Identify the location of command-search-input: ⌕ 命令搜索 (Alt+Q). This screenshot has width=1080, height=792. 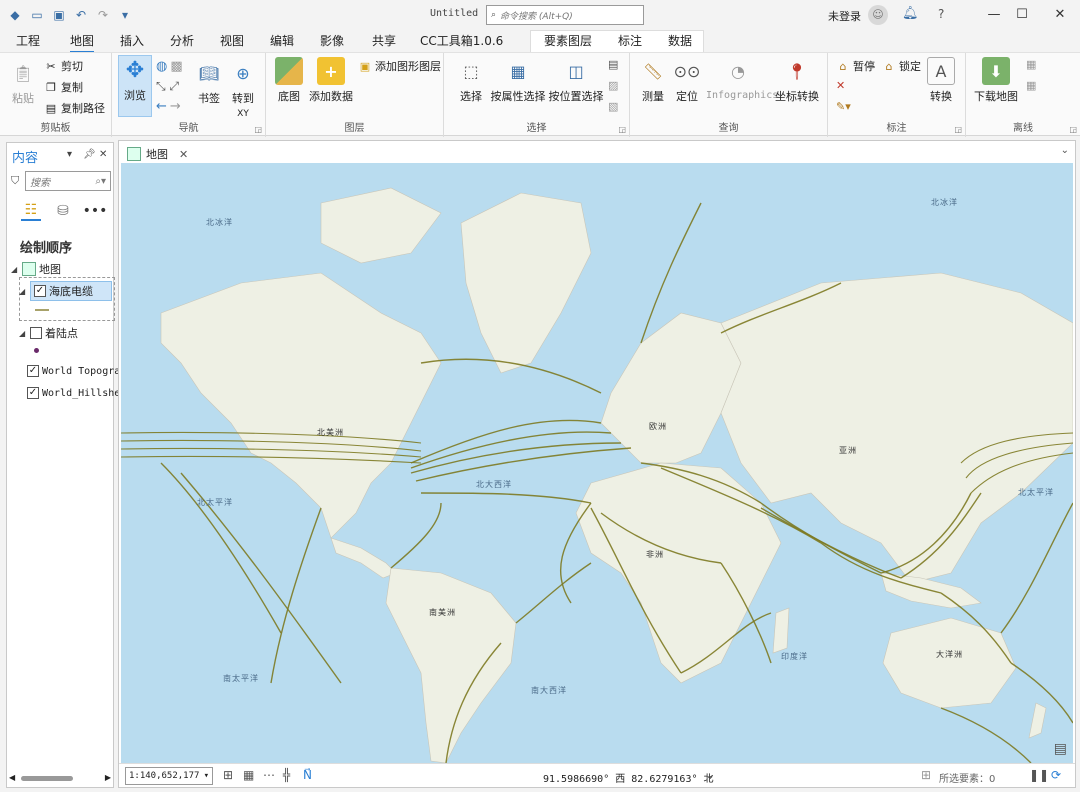
(565, 15).